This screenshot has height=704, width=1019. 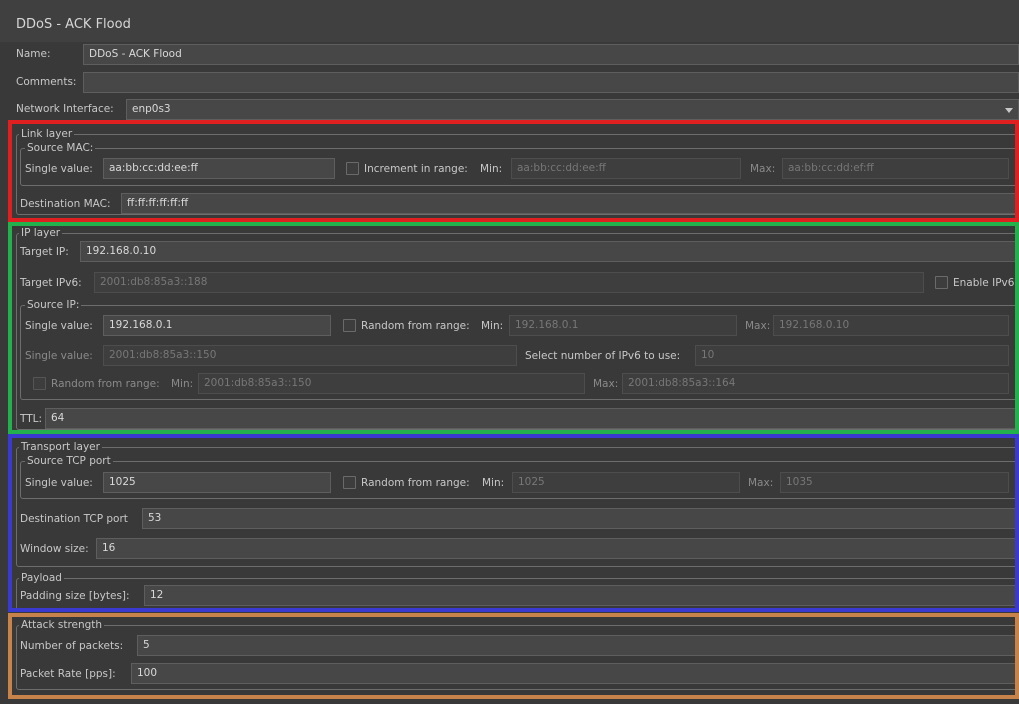 I want to click on network-interface-select: enp0s3, so click(x=572, y=109).